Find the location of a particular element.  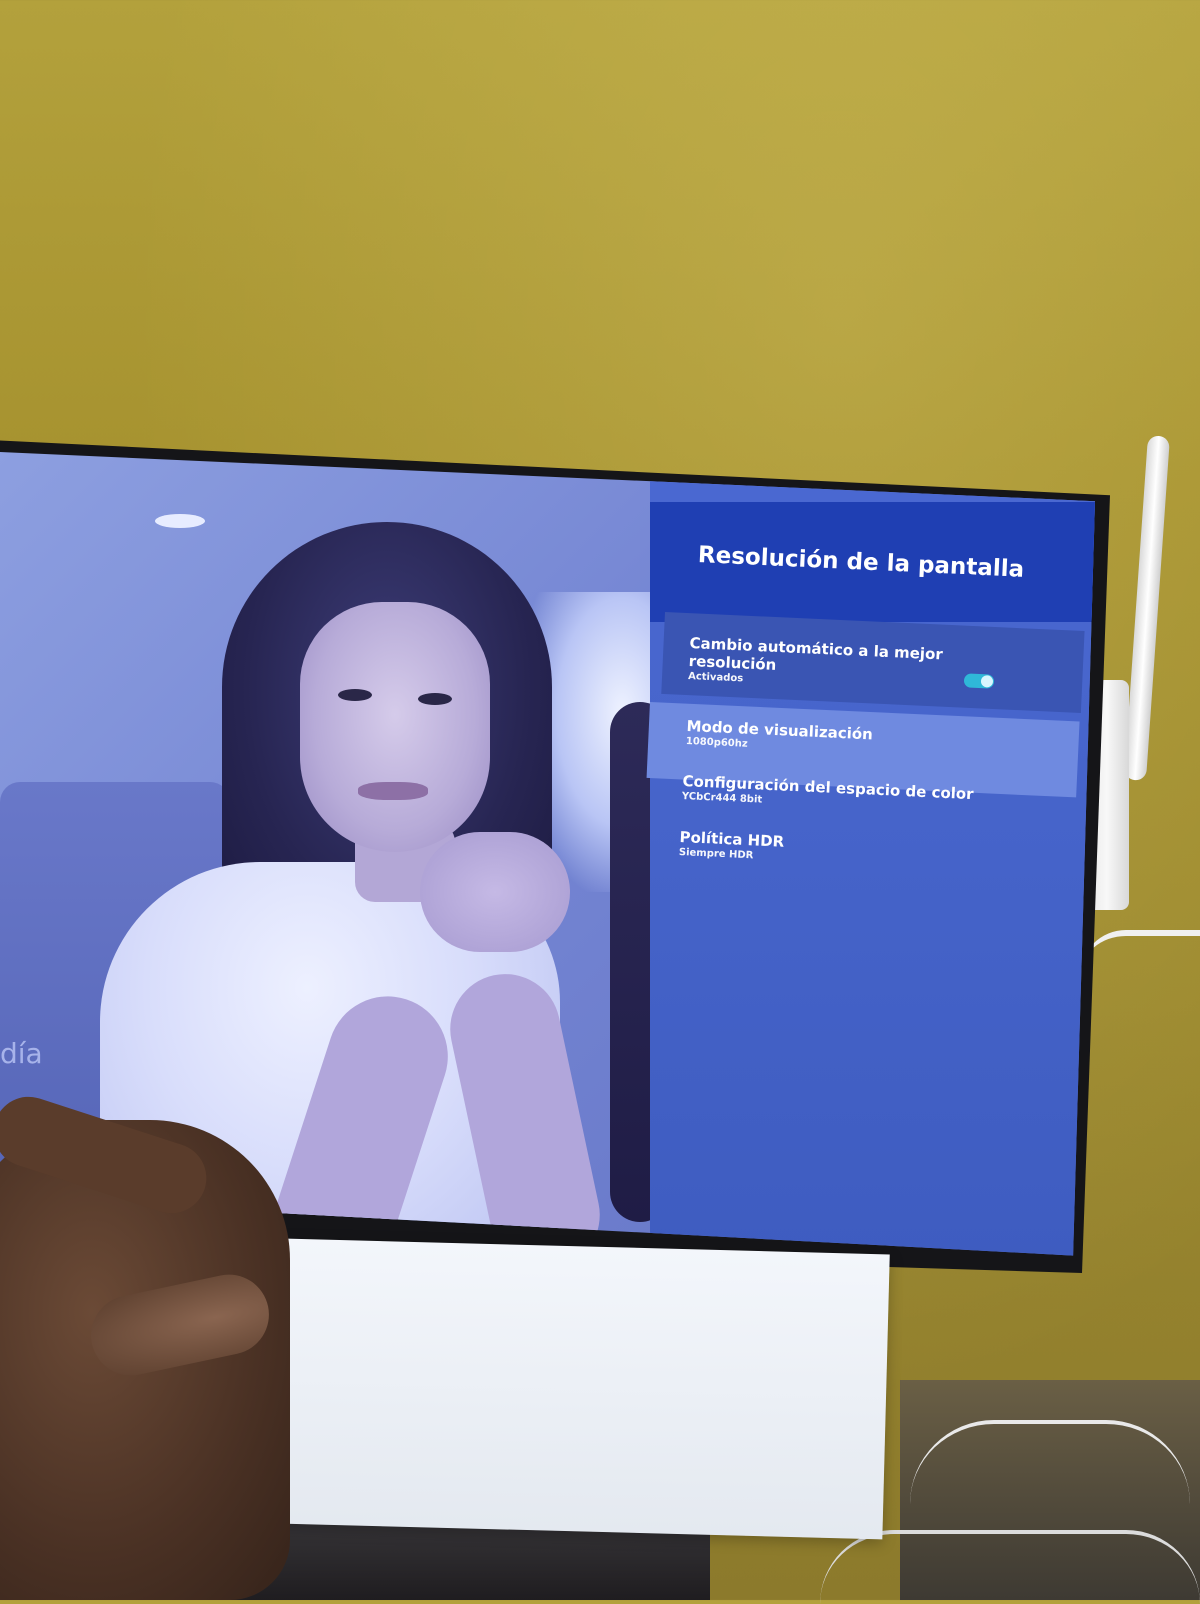

woman-face is located at coordinates (395, 727).